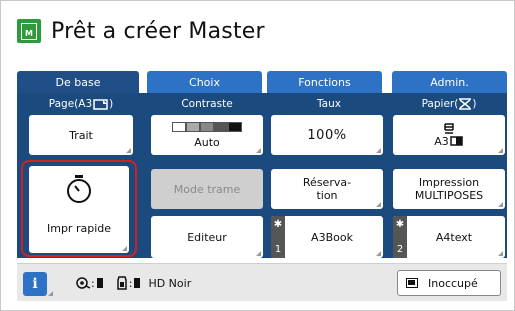  Describe the element at coordinates (329, 104) in the screenshot. I see `label-taux: Taux` at that location.